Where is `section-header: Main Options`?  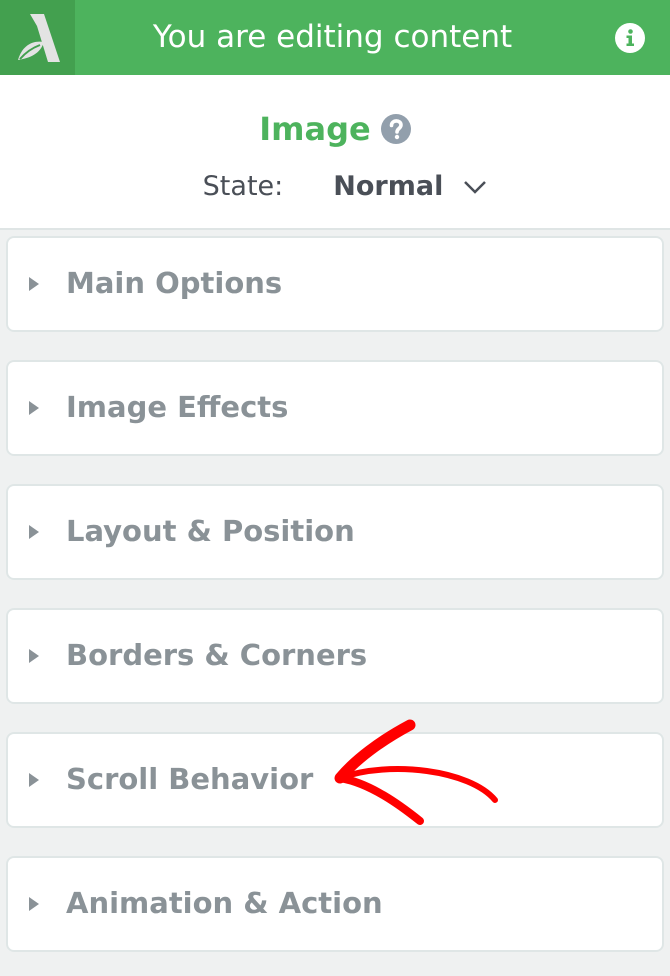 section-header: Main Options is located at coordinates (335, 284).